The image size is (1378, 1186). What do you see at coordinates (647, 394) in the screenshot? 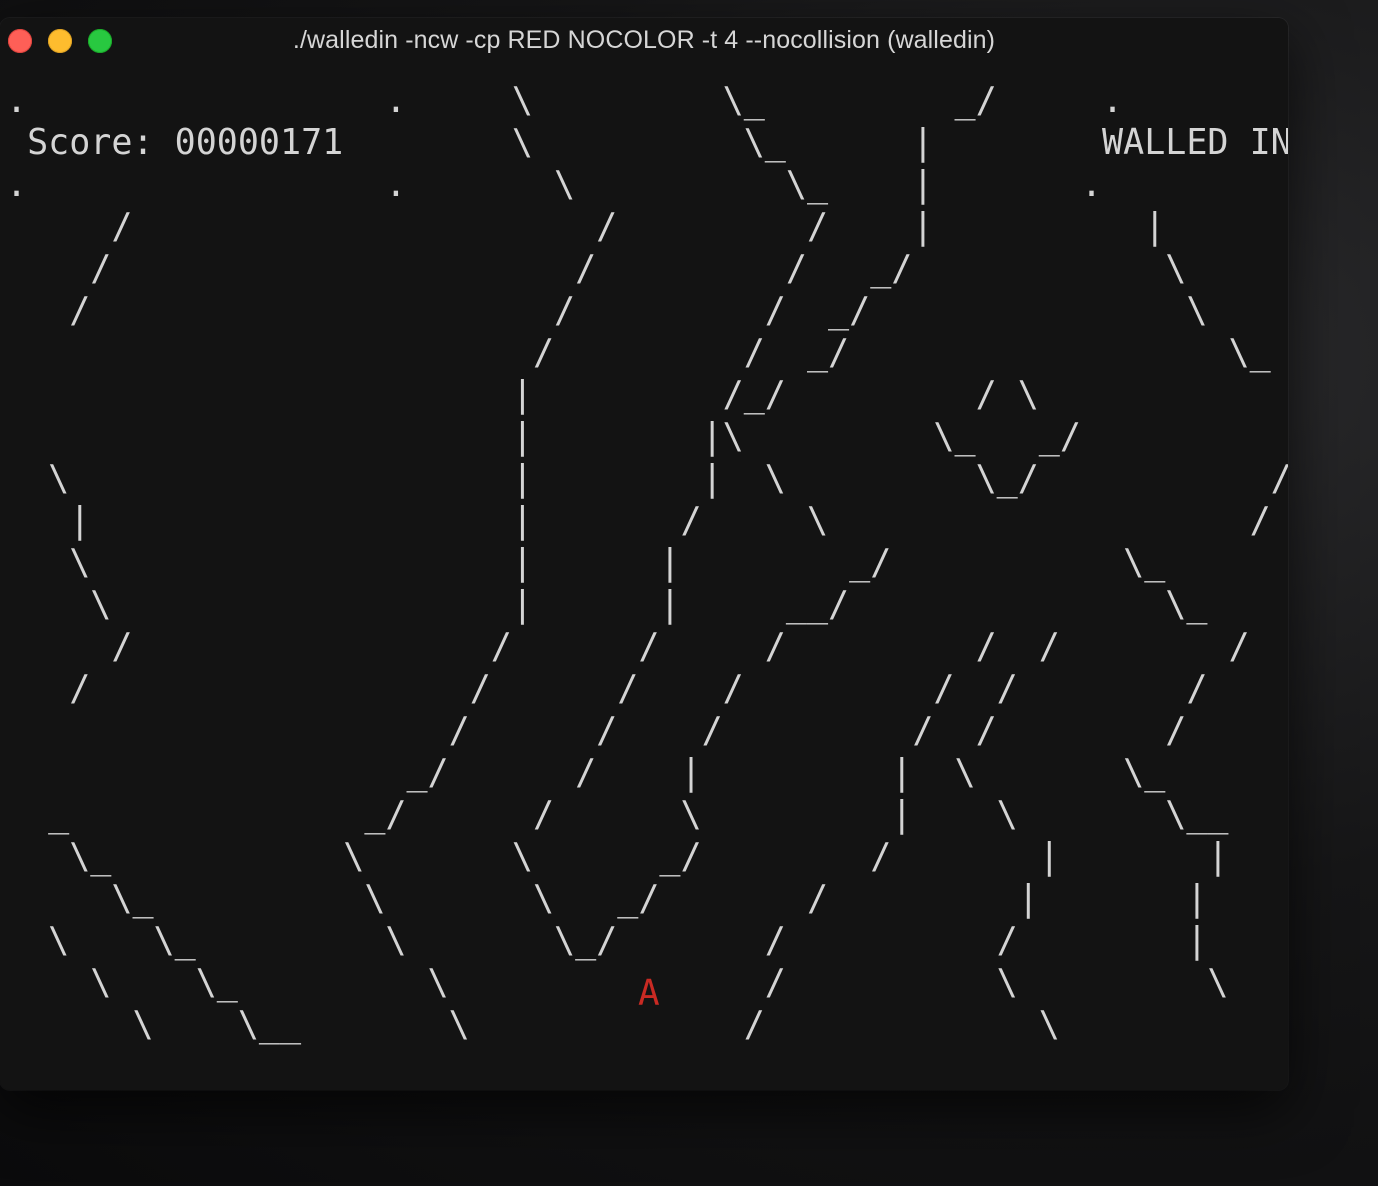
I see `screen-line: | /_/ / \ \` at bounding box center [647, 394].